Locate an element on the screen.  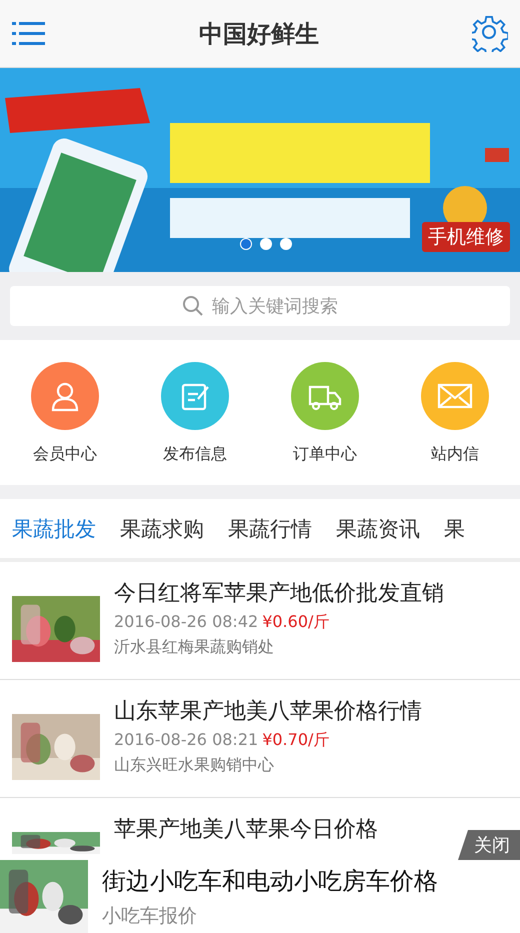
category-tab: 果蔬行情 is located at coordinates (270, 528).